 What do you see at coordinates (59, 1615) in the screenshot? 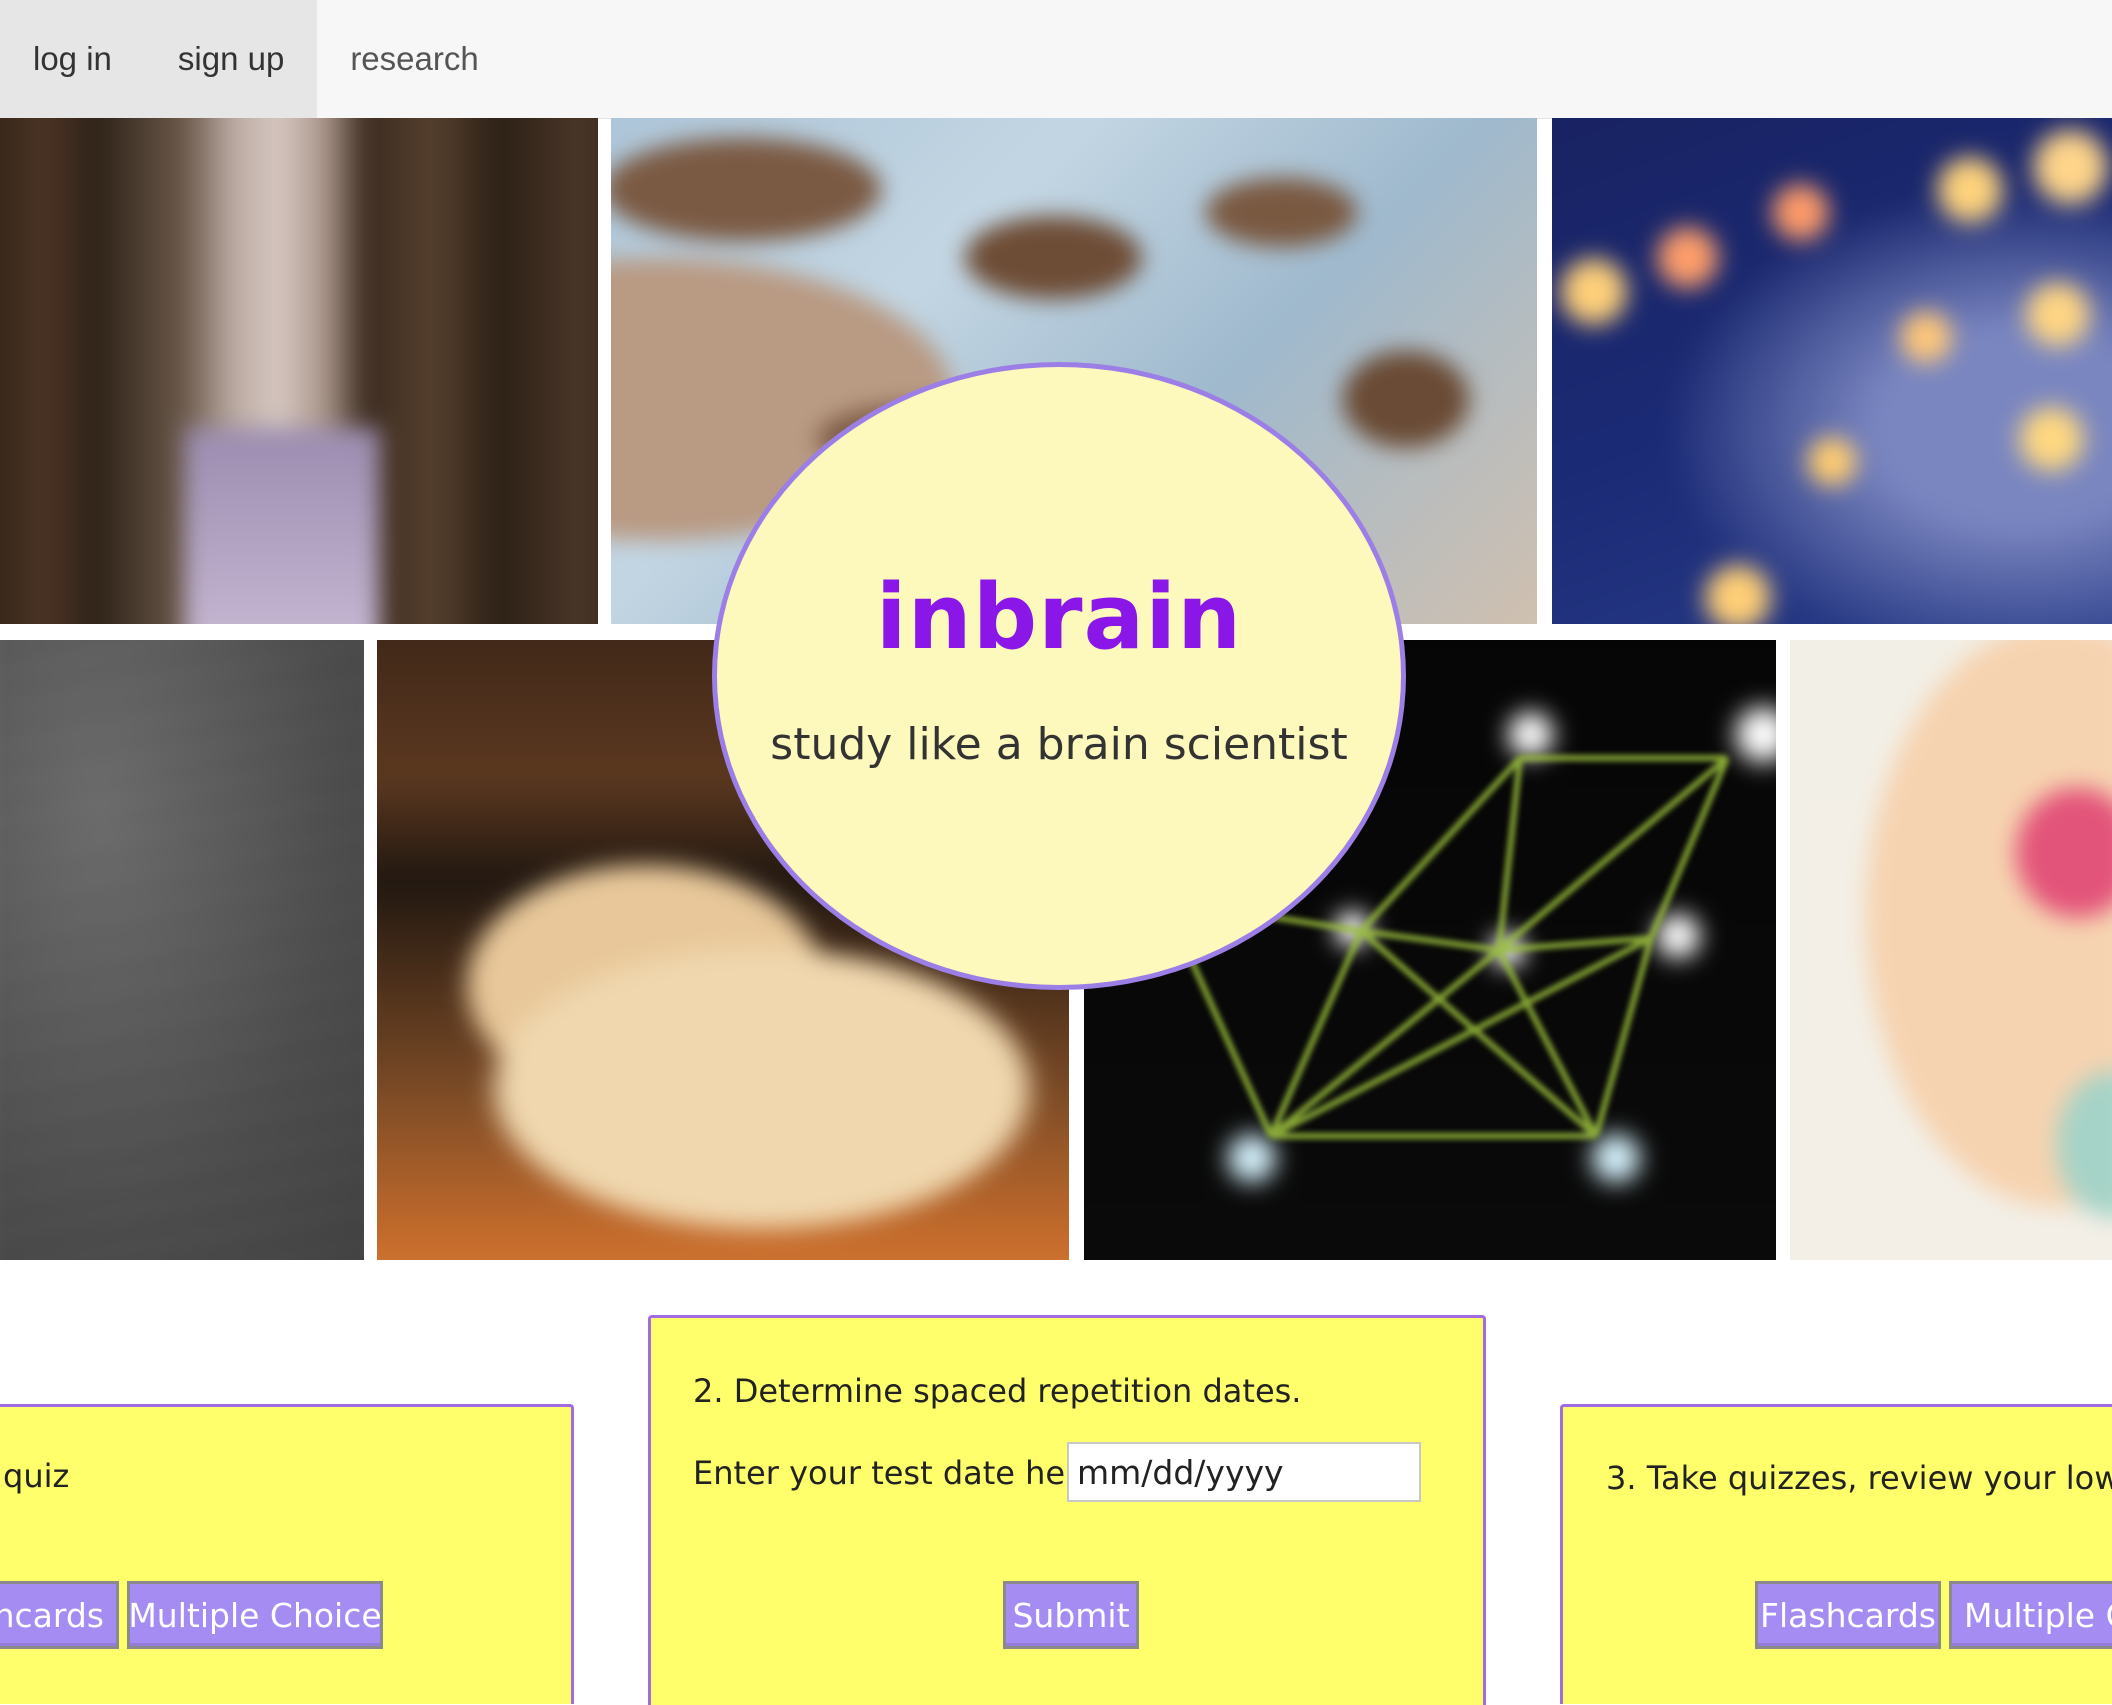
I see `flashcards-button-1: hcards` at bounding box center [59, 1615].